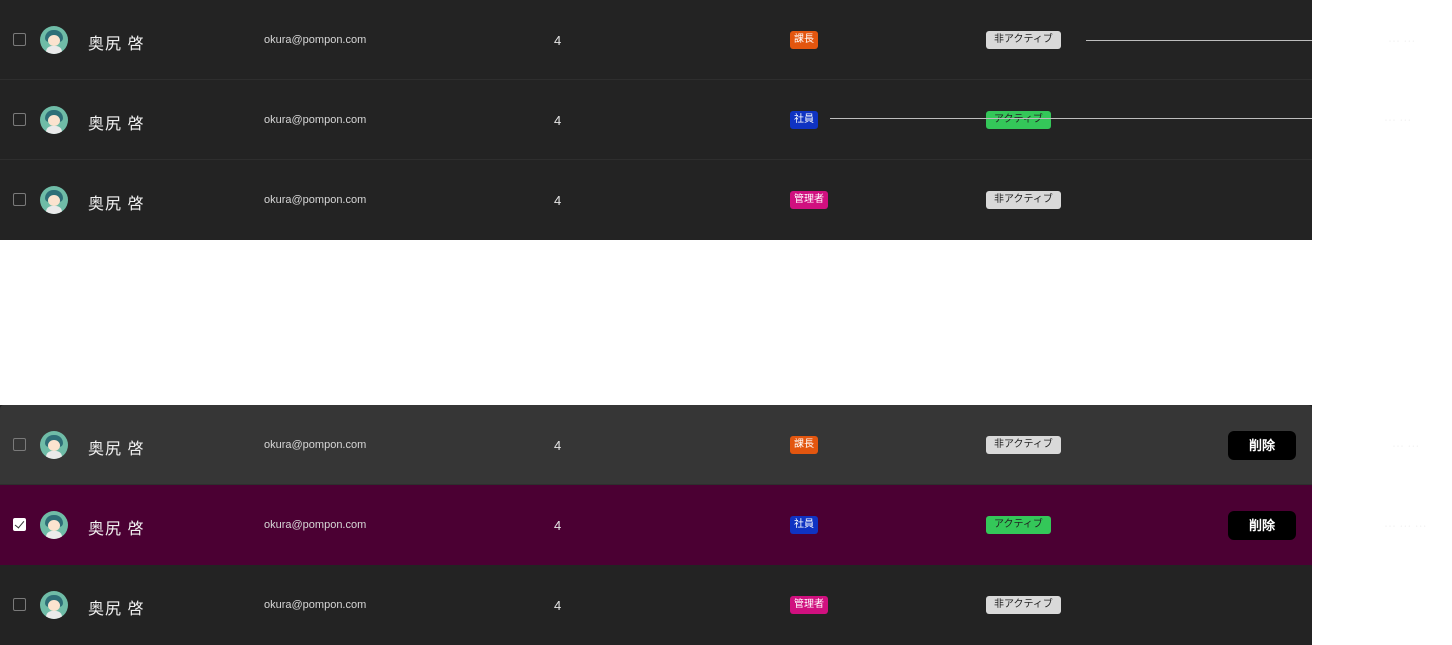  I want to click on table-row-hover: 奥尻 啓 okura@pompon.com 4 課長 非アクティブ 削除, so click(656, 445).